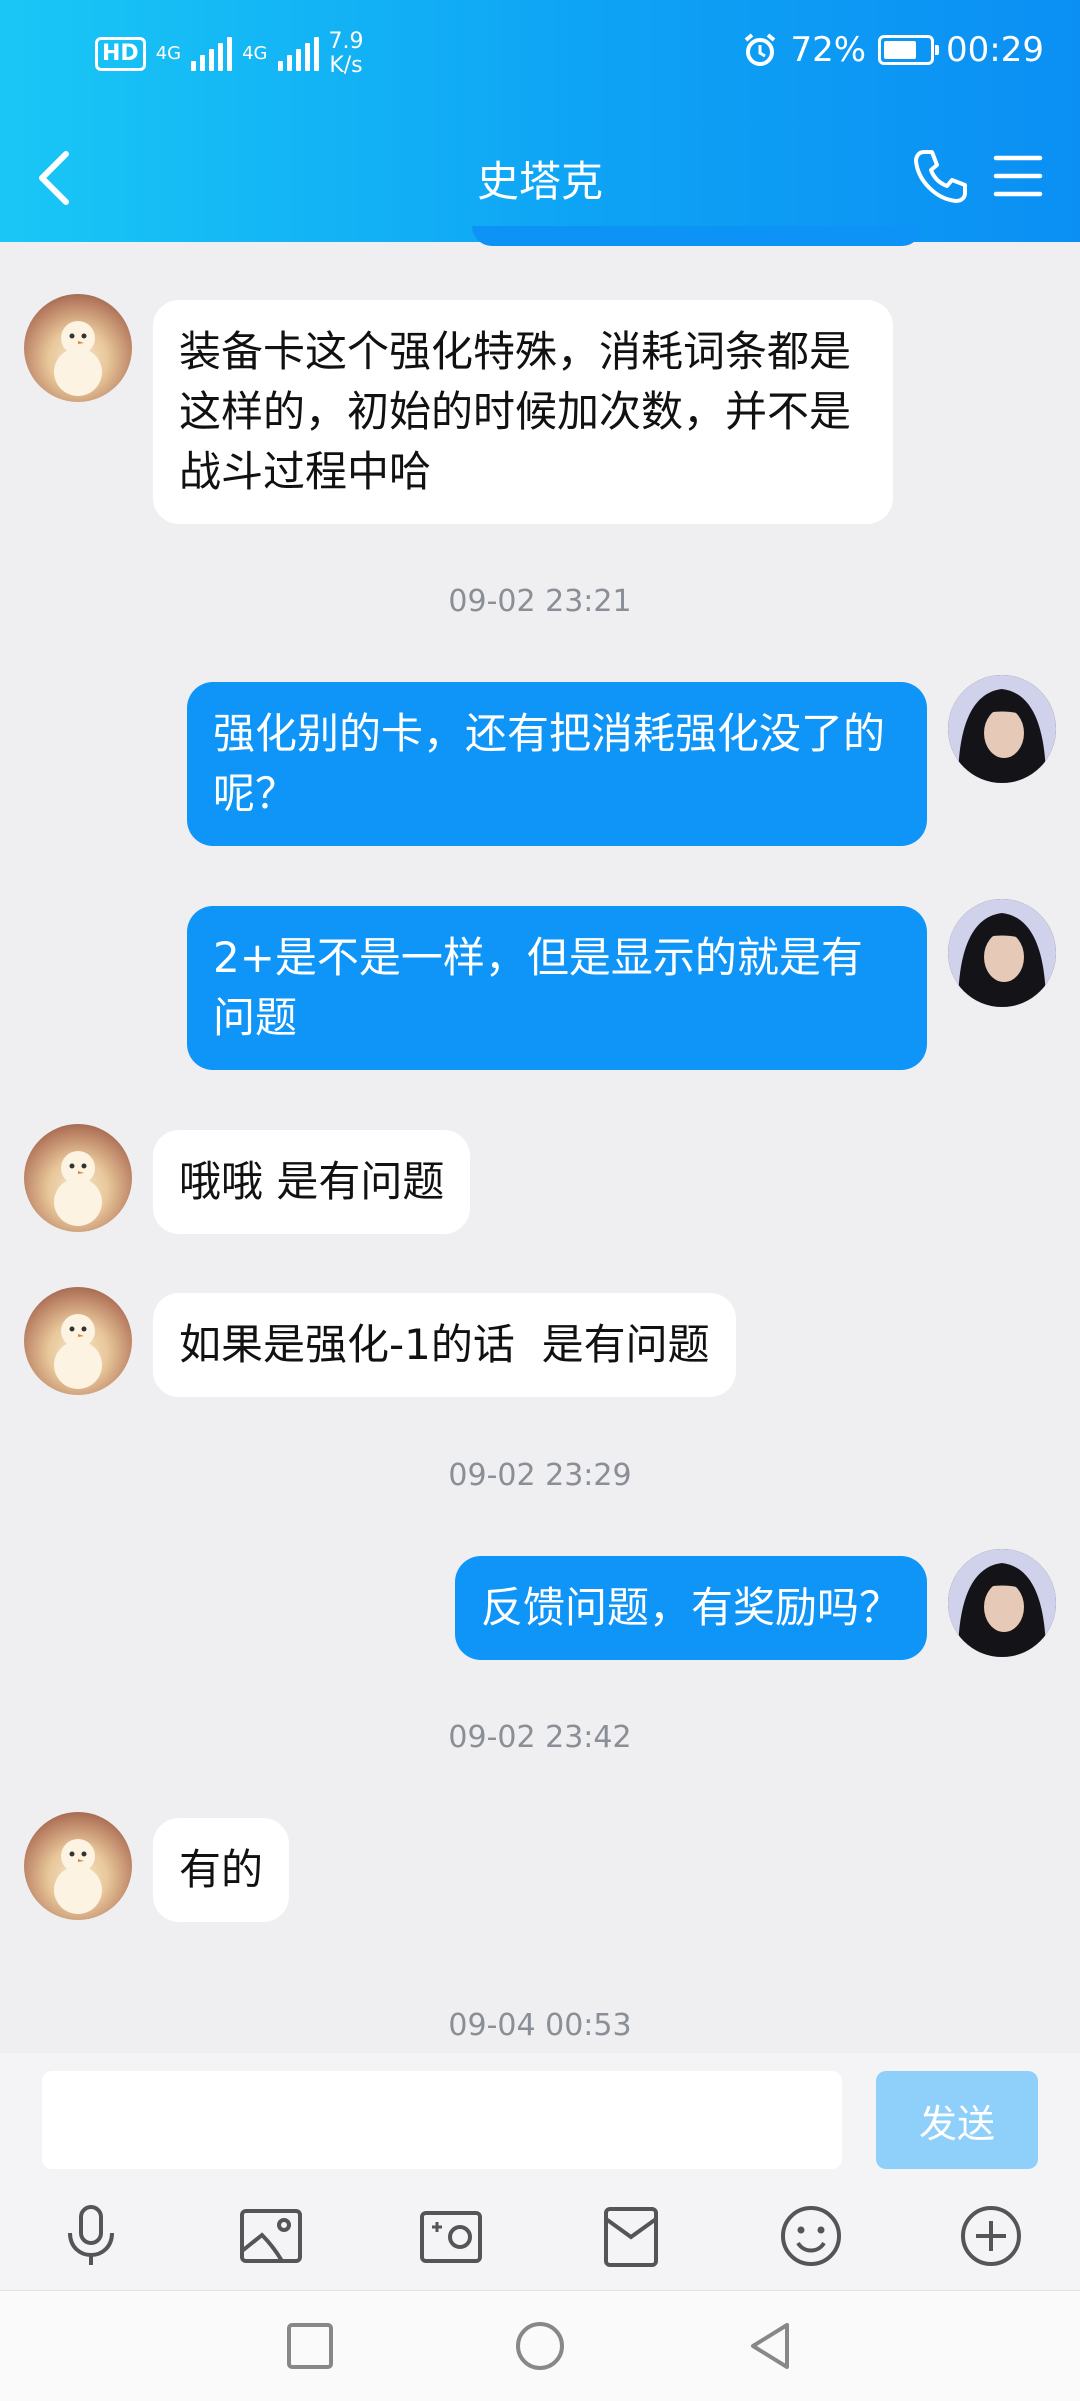 The height and width of the screenshot is (2401, 1080). I want to click on status-right: 72% 00:29, so click(893, 50).